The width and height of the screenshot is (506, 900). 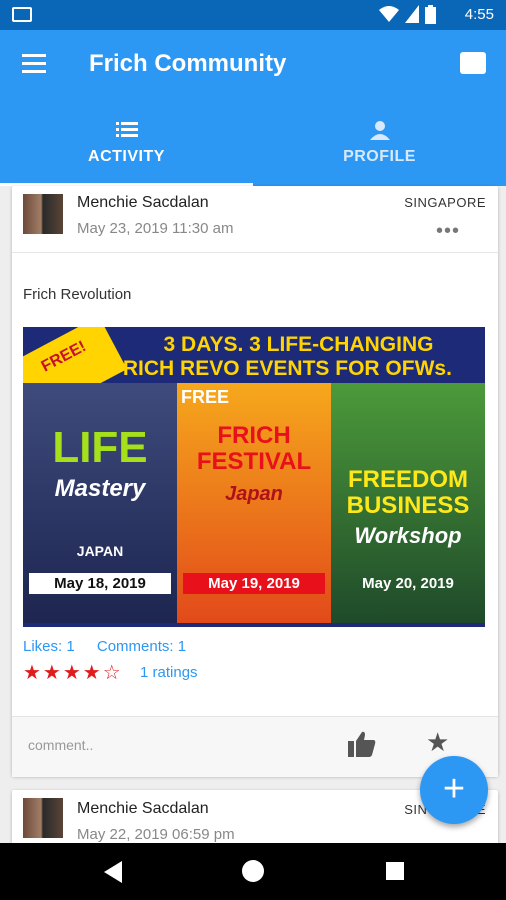 I want to click on poster-panel3-title: FREEDOM BUSINESS, so click(x=408, y=492).